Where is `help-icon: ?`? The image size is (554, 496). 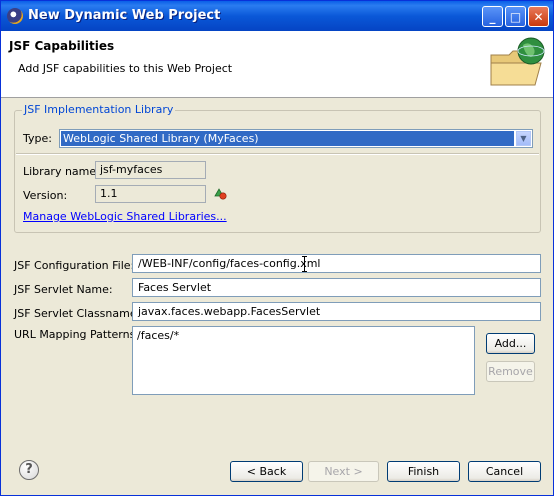
help-icon: ? is located at coordinates (29, 470).